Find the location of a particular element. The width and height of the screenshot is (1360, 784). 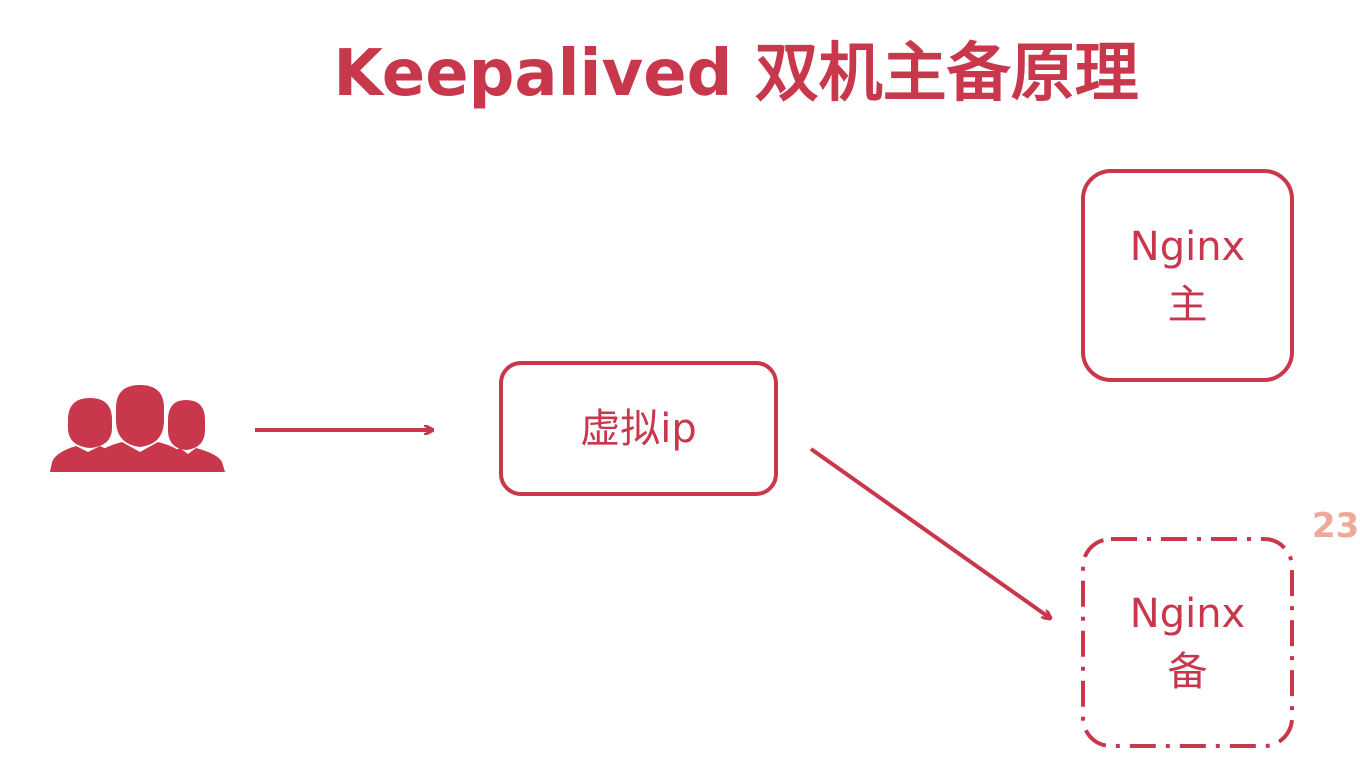

nginx-backup-role: 备 is located at coordinates (1187, 671).